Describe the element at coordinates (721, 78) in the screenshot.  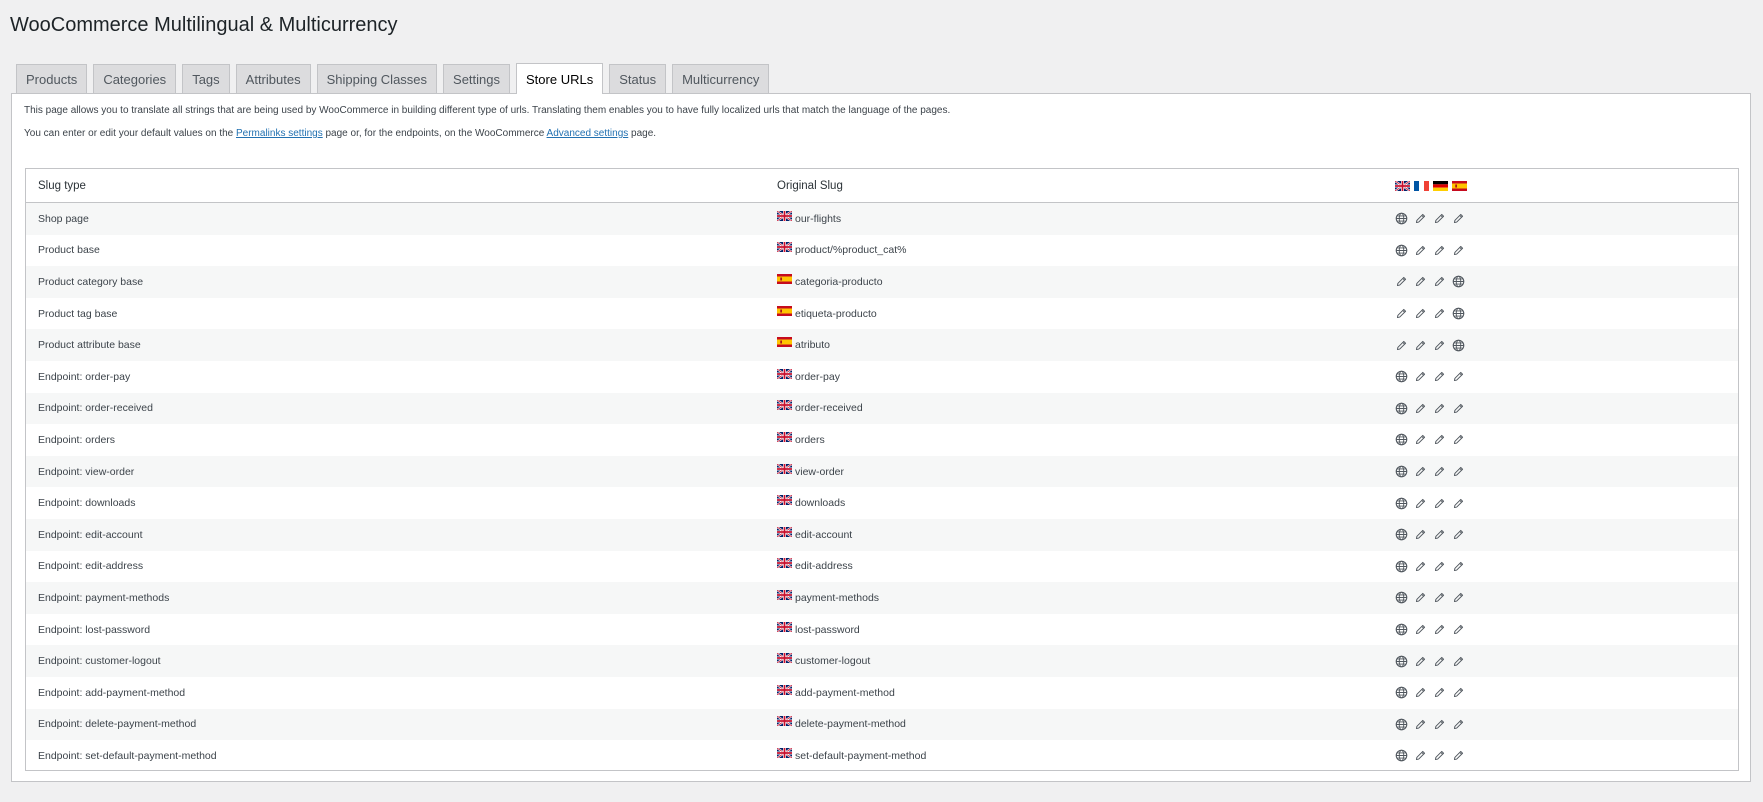
I see `tab-multicurrency: Multicurrency` at that location.